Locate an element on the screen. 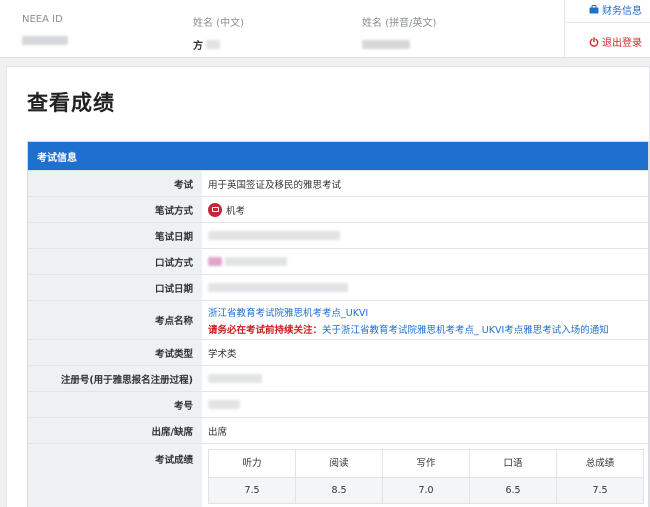 The height and width of the screenshot is (507, 650). score-table-values: 7.5 8.5 7.0 6.5 7.5 is located at coordinates (426, 490).